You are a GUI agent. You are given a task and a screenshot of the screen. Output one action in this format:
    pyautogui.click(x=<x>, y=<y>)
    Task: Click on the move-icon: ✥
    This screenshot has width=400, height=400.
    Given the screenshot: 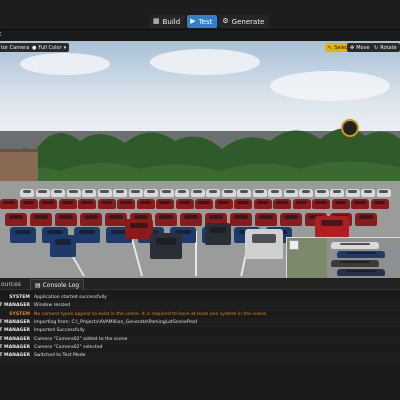 What is the action you would take?
    pyautogui.click(x=352, y=47)
    